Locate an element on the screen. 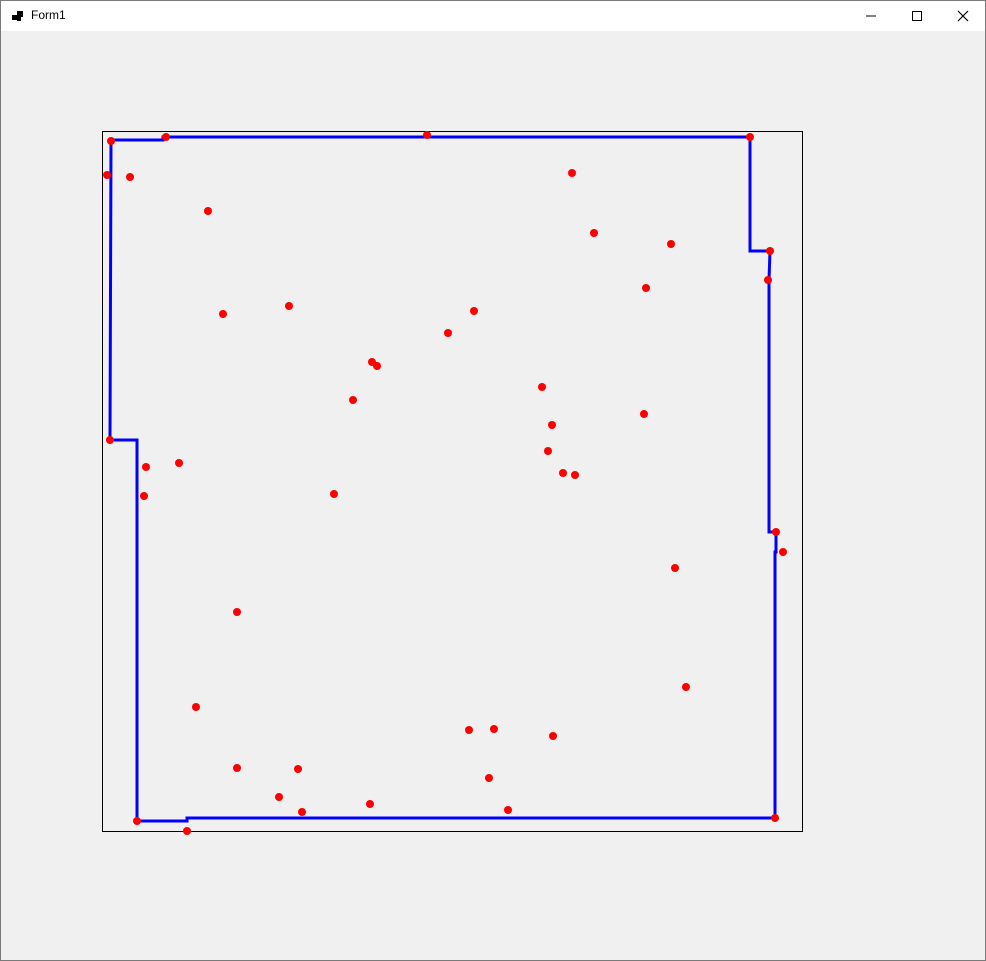  title-bar: Form1 is located at coordinates (493, 16).